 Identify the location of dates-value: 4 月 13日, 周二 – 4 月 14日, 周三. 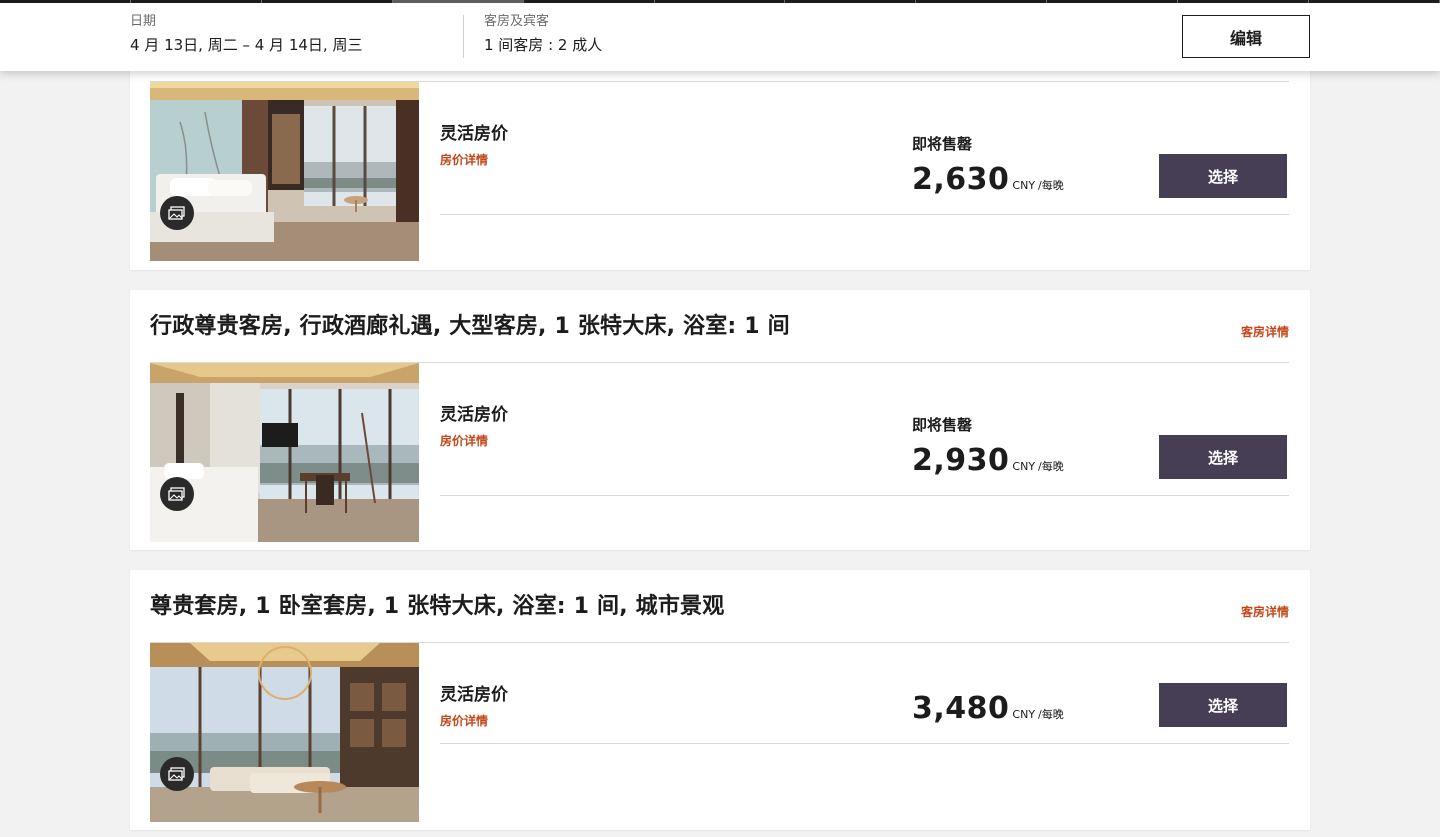
(246, 45).